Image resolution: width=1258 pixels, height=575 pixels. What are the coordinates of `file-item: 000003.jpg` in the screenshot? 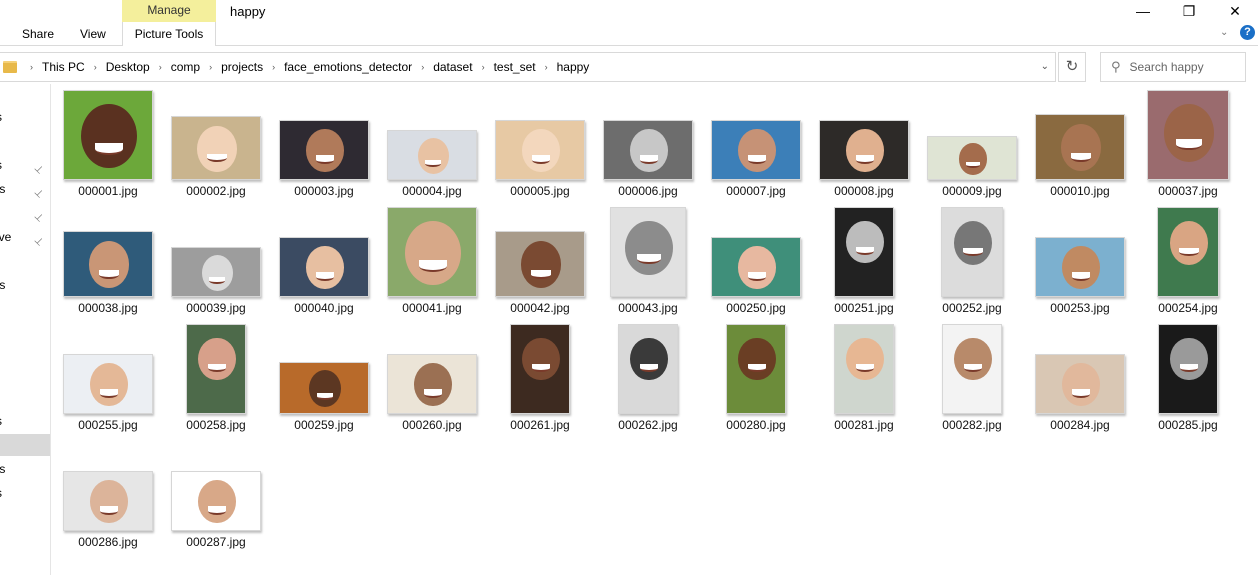 It's located at (324, 145).